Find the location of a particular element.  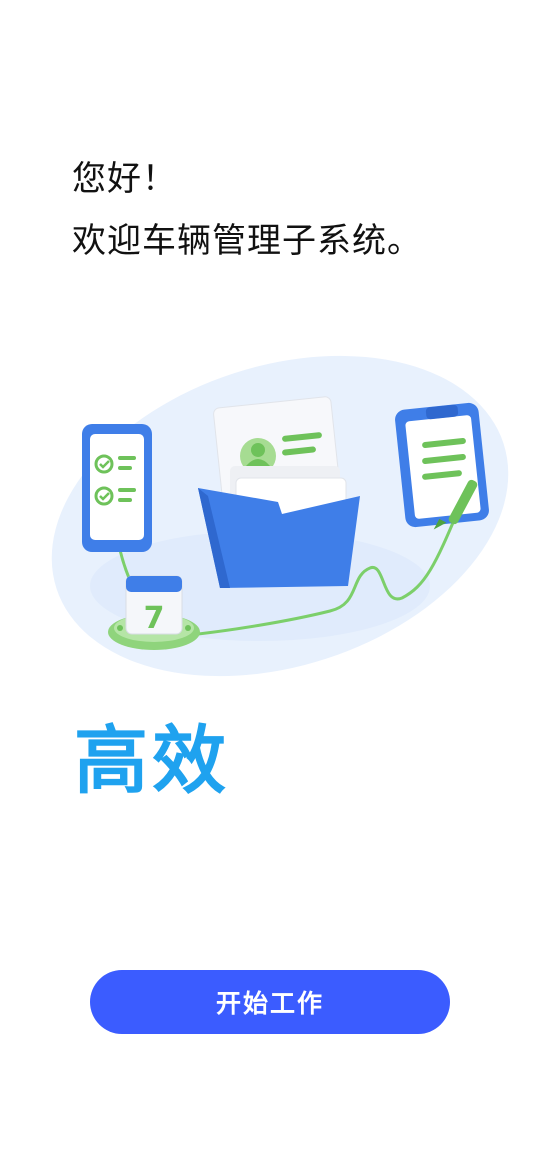

start-work-button: 开始工作 is located at coordinates (270, 1002).